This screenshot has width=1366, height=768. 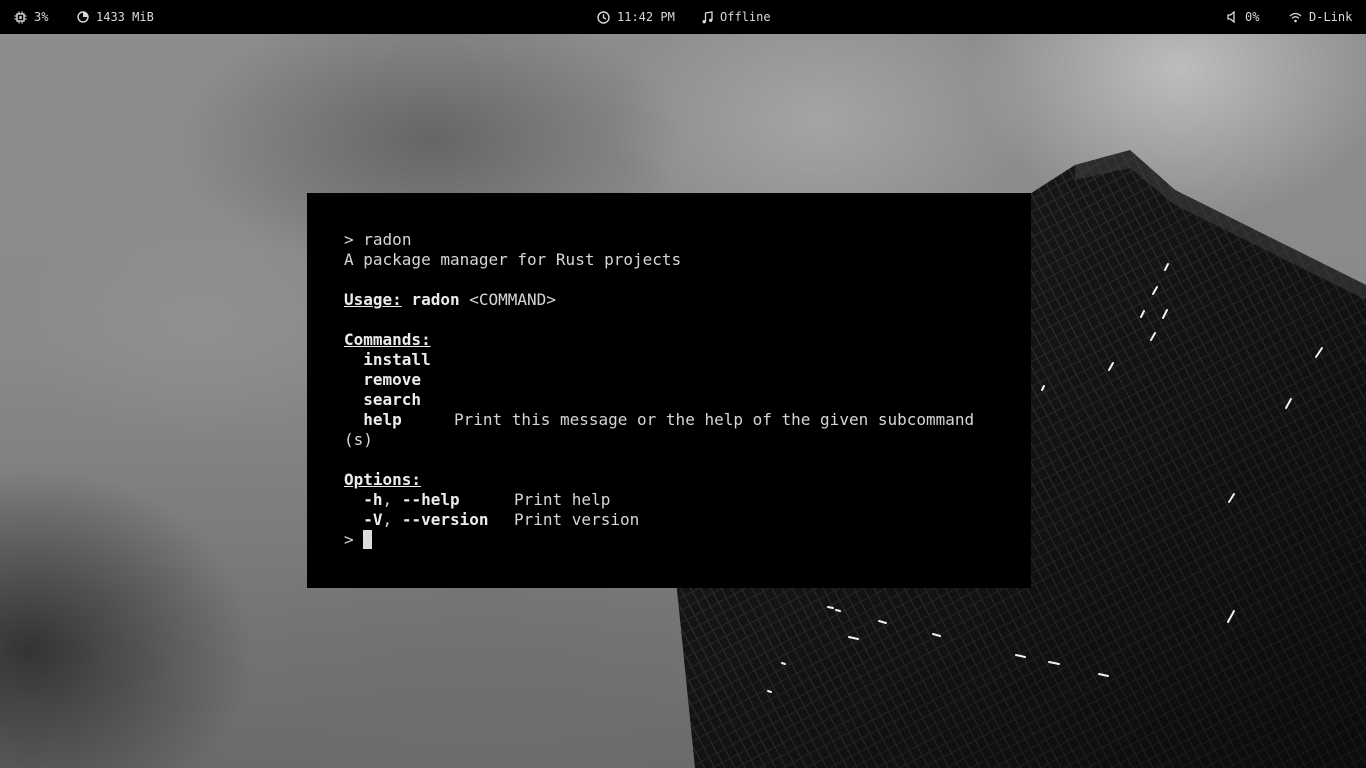 I want to click on music-status-text: Offline, so click(x=745, y=17).